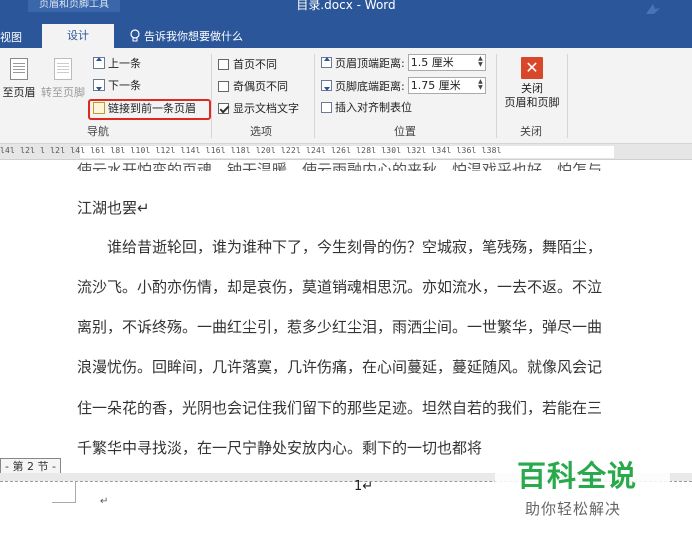  Describe the element at coordinates (340, 287) in the screenshot. I see `text-line: 流沙飞。小酌亦伤情，却是哀伤，莫道销魂相思沉。亦如流水，一去不返。不泣` at that location.